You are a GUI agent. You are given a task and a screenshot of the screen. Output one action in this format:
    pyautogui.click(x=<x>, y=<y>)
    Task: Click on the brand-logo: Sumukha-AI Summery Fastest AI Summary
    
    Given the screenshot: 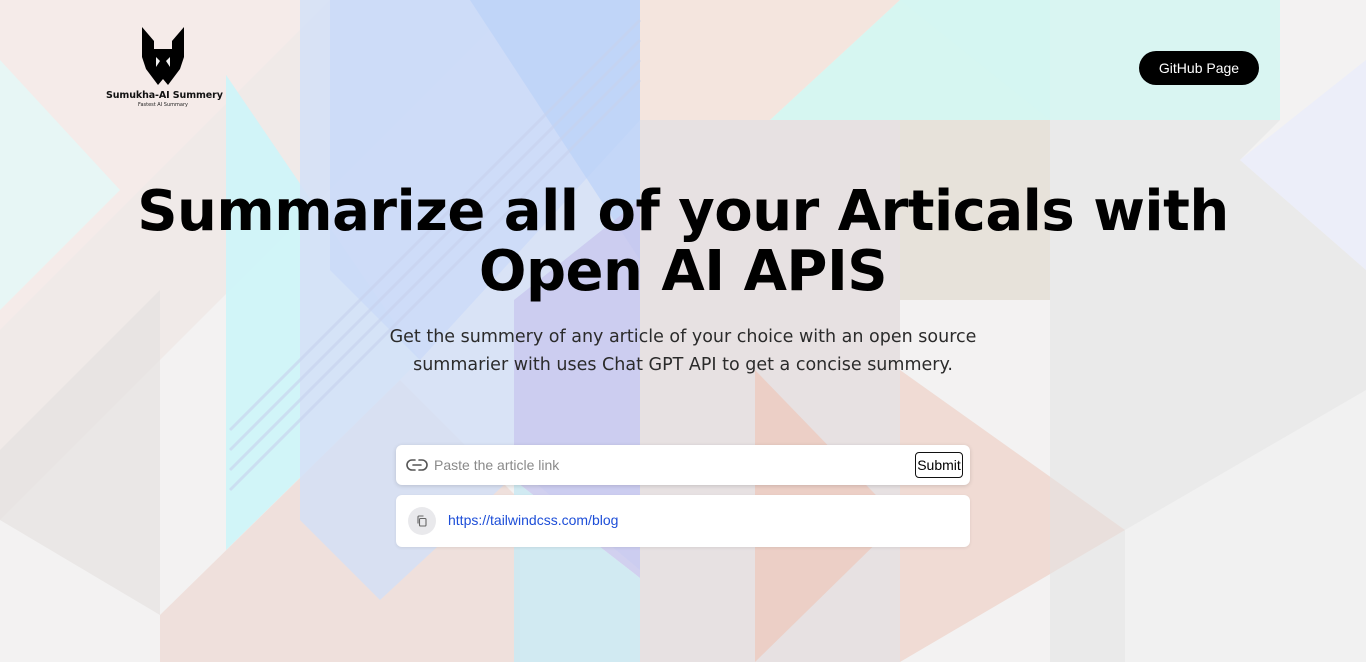 What is the action you would take?
    pyautogui.click(x=164, y=70)
    